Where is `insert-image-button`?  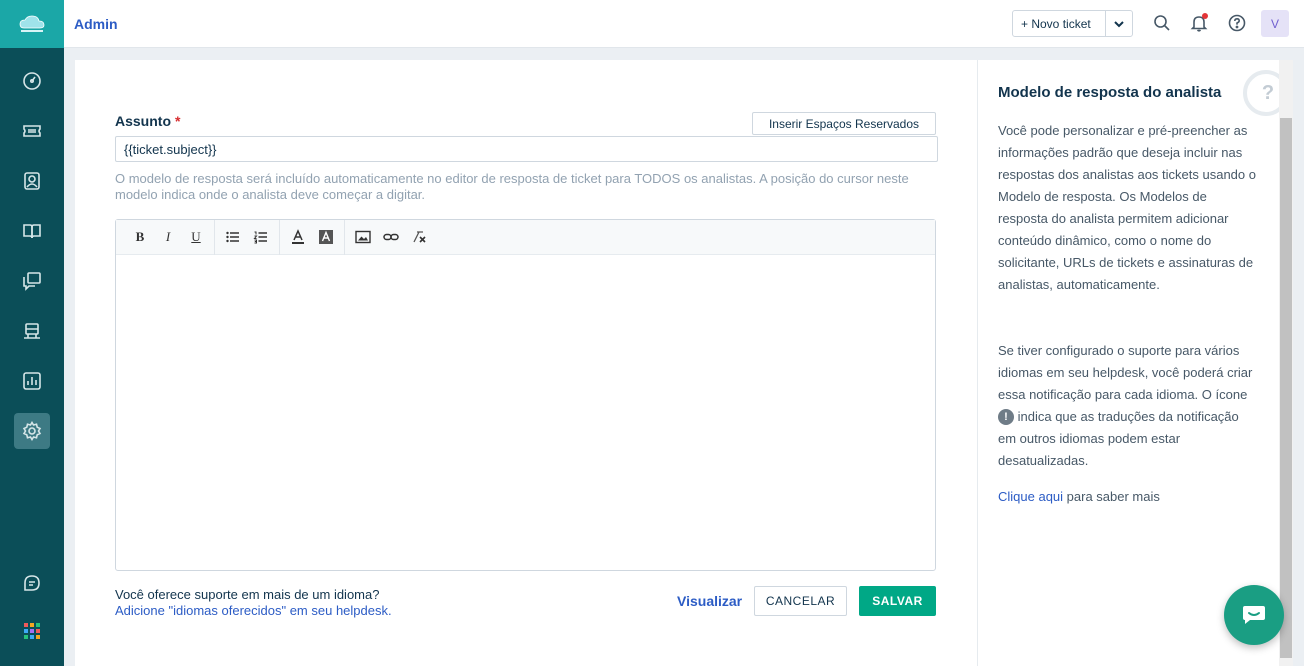
insert-image-button is located at coordinates (363, 237).